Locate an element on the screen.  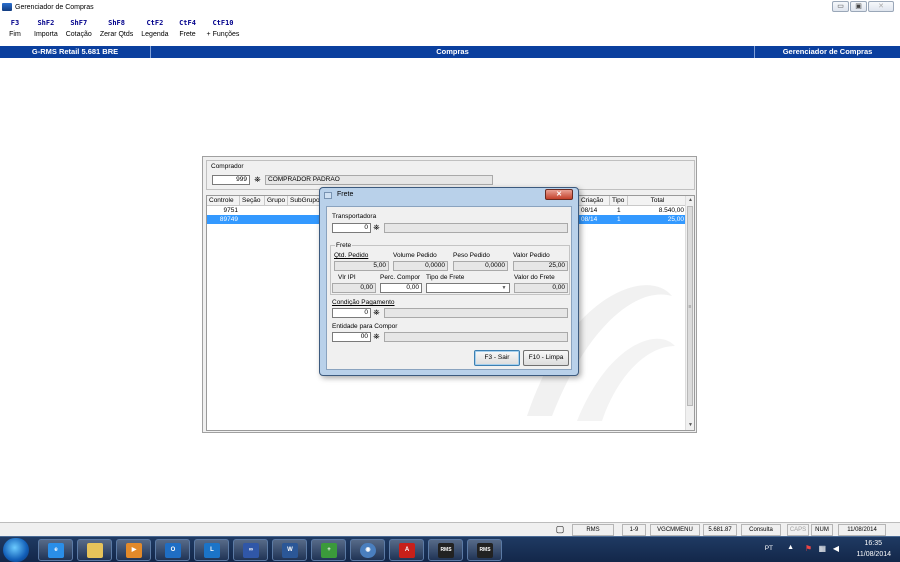
taskbar-app: ◉ is located at coordinates (367, 550).